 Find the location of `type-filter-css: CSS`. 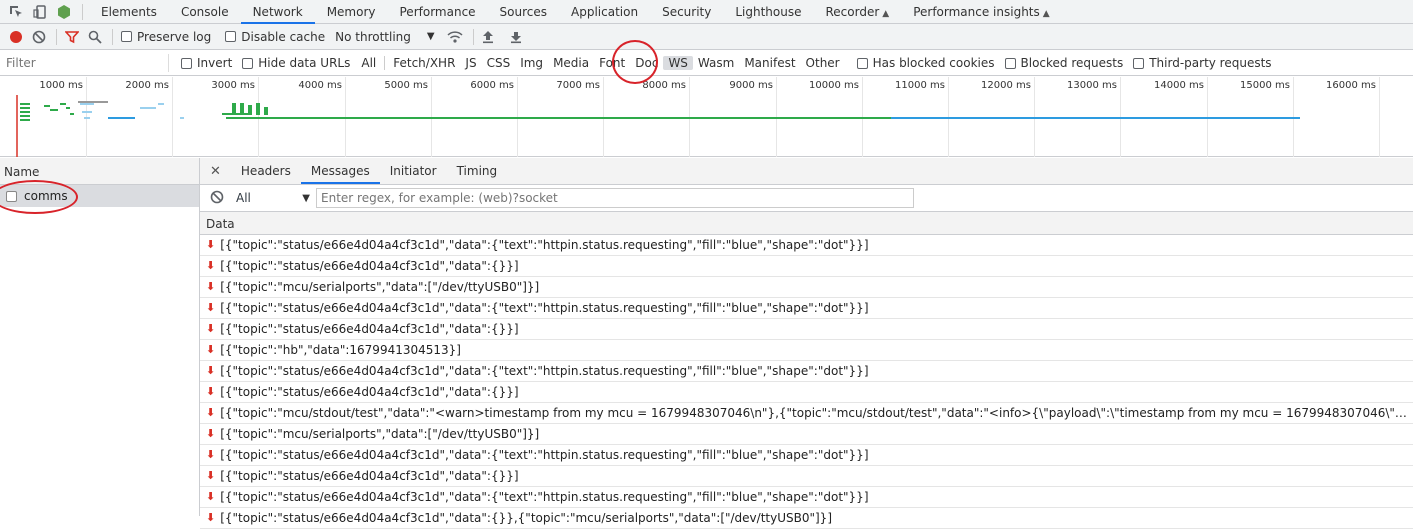

type-filter-css: CSS is located at coordinates (499, 63).